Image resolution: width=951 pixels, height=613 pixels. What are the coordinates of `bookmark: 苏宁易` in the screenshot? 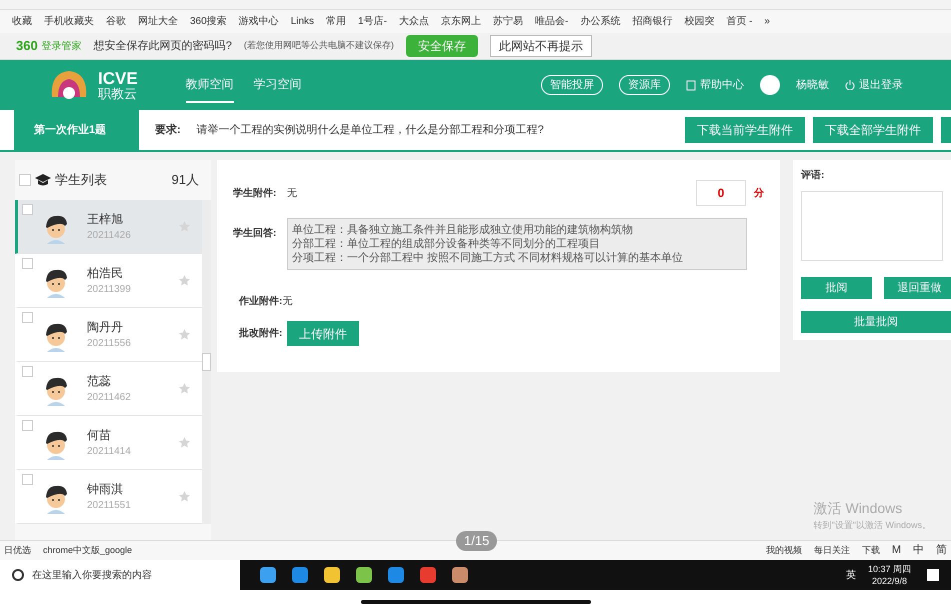 It's located at (507, 21).